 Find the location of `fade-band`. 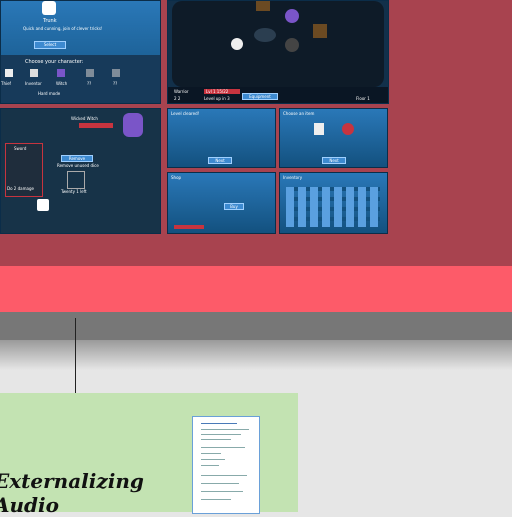

fade-band is located at coordinates (256, 355).